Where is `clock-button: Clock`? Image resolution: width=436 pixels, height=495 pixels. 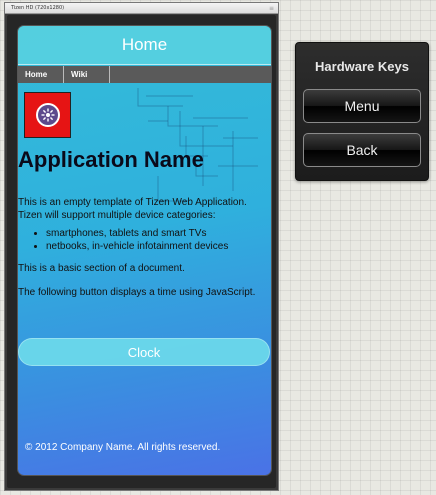
clock-button: Clock is located at coordinates (144, 352).